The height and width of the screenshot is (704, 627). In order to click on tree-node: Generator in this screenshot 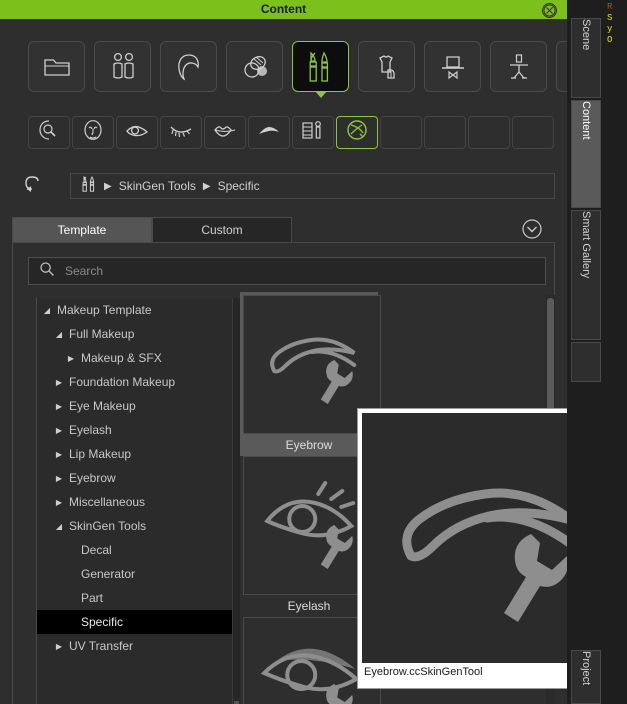, I will do `click(135, 574)`.